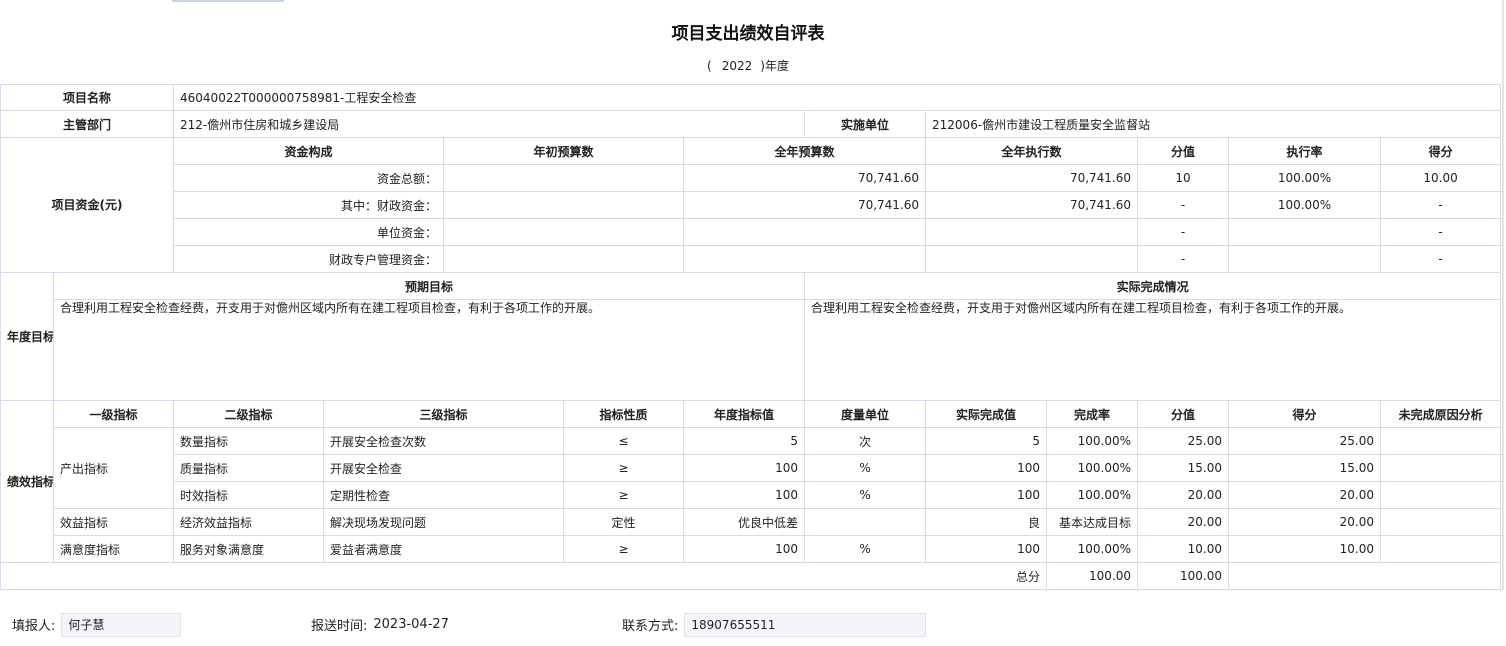 This screenshot has height=646, width=1506. What do you see at coordinates (1092, 576) in the screenshot?
I see `total-score-value: 100.00` at bounding box center [1092, 576].